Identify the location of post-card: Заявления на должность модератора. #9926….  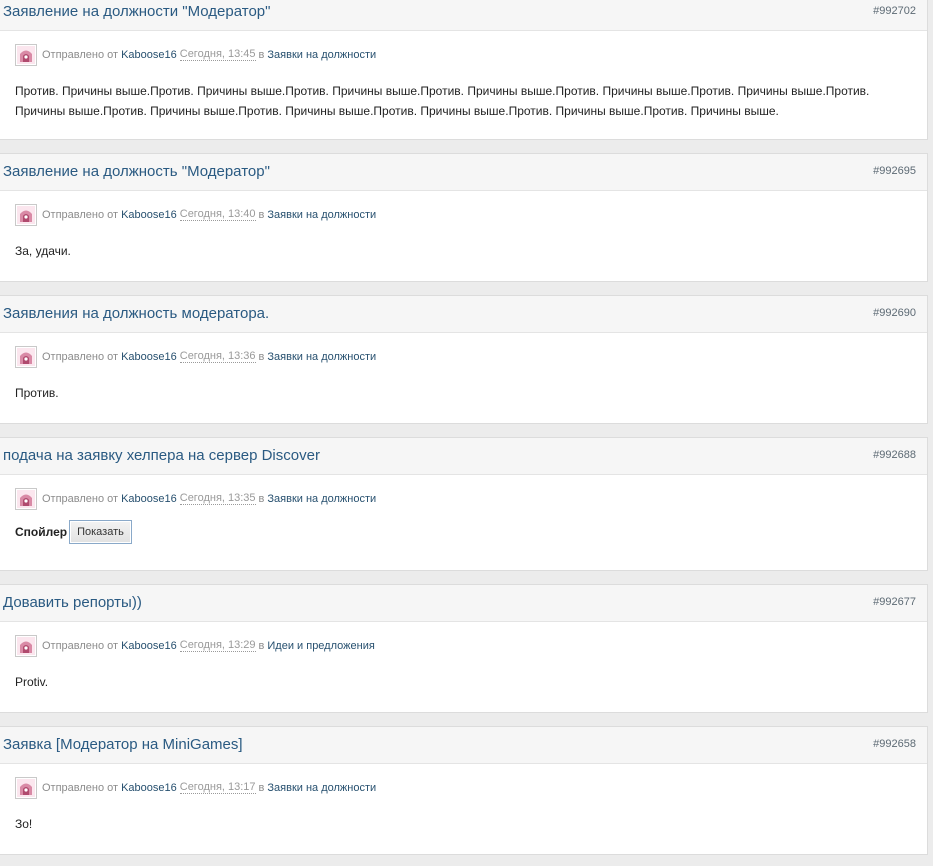
(464, 359).